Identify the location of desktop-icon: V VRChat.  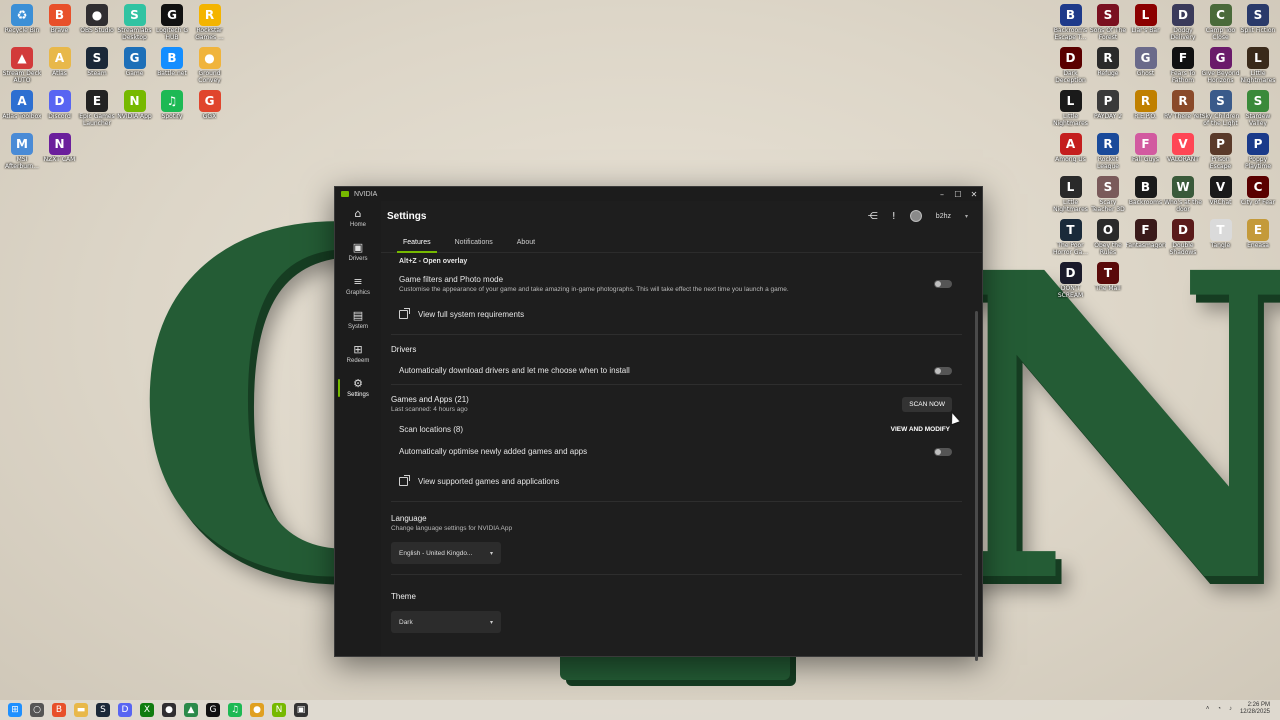
(1221, 194).